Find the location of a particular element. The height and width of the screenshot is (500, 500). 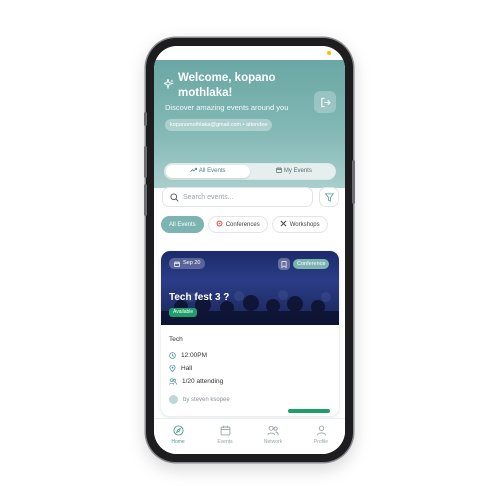

logout-button is located at coordinates (325, 102).